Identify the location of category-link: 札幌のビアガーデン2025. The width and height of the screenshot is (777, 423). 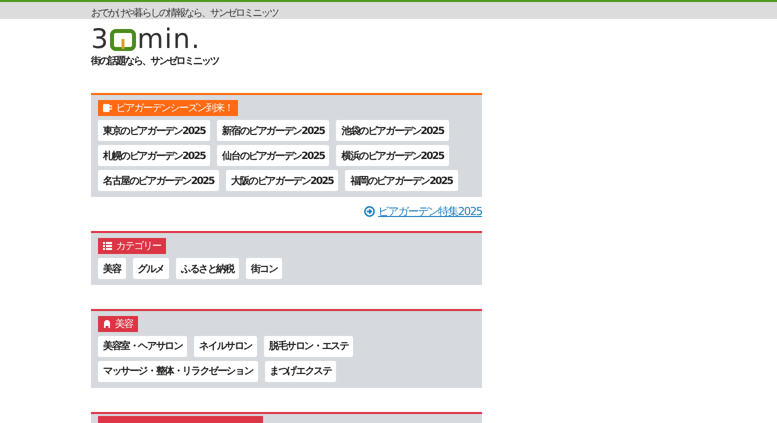
(154, 155).